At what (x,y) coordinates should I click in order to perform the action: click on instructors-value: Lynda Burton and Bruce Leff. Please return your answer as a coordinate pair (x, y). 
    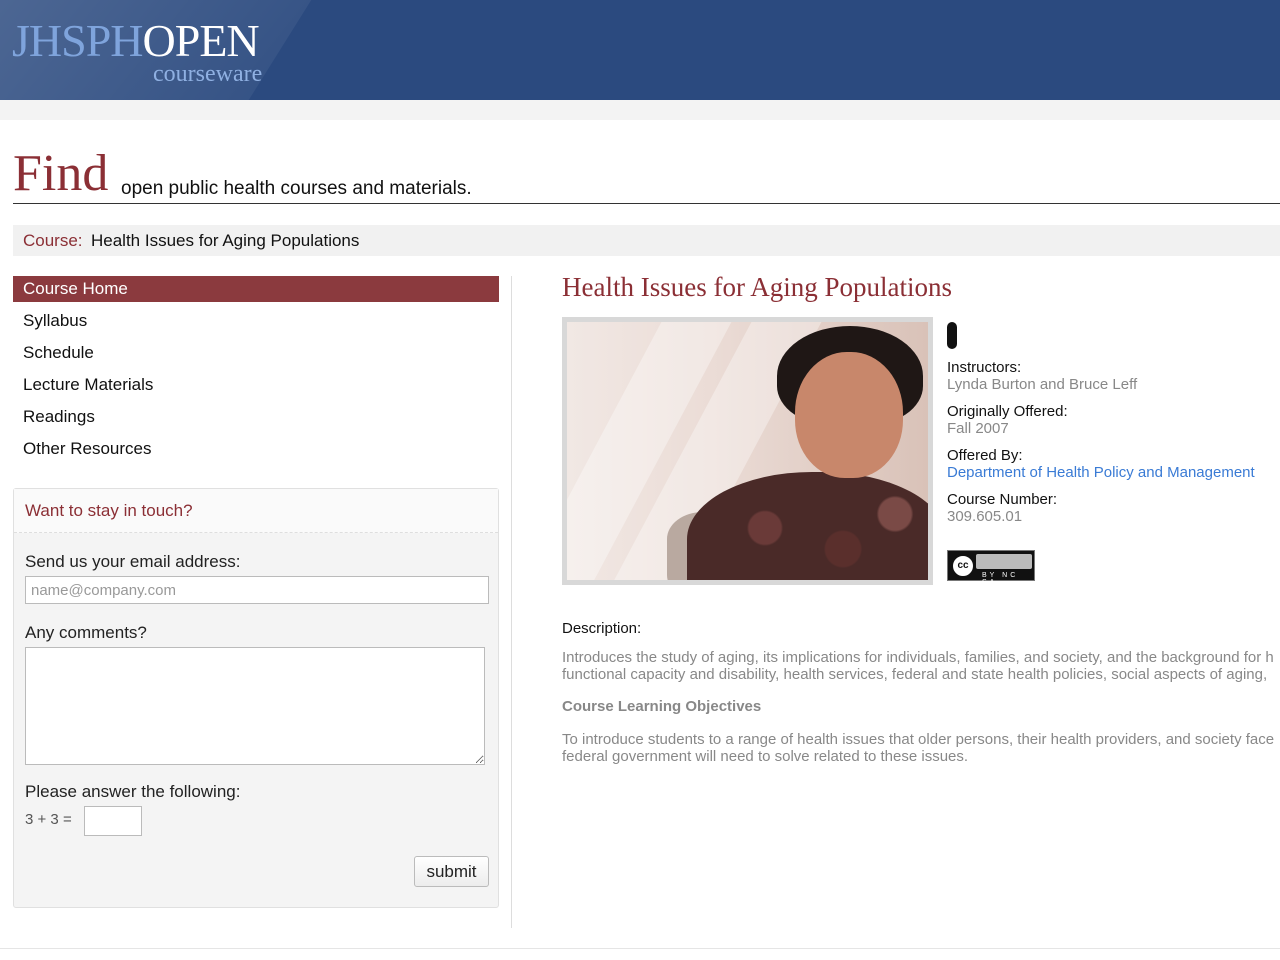
    Looking at the image, I should click on (1042, 384).